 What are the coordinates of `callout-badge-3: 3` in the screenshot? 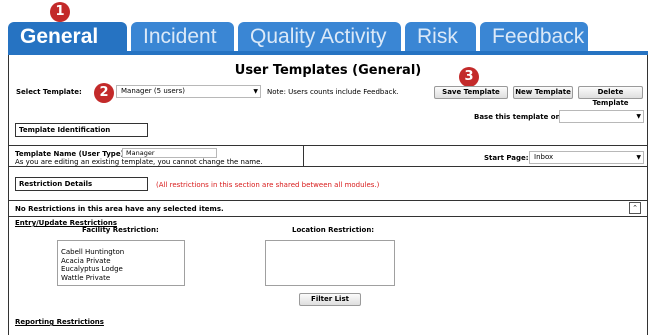 It's located at (469, 77).